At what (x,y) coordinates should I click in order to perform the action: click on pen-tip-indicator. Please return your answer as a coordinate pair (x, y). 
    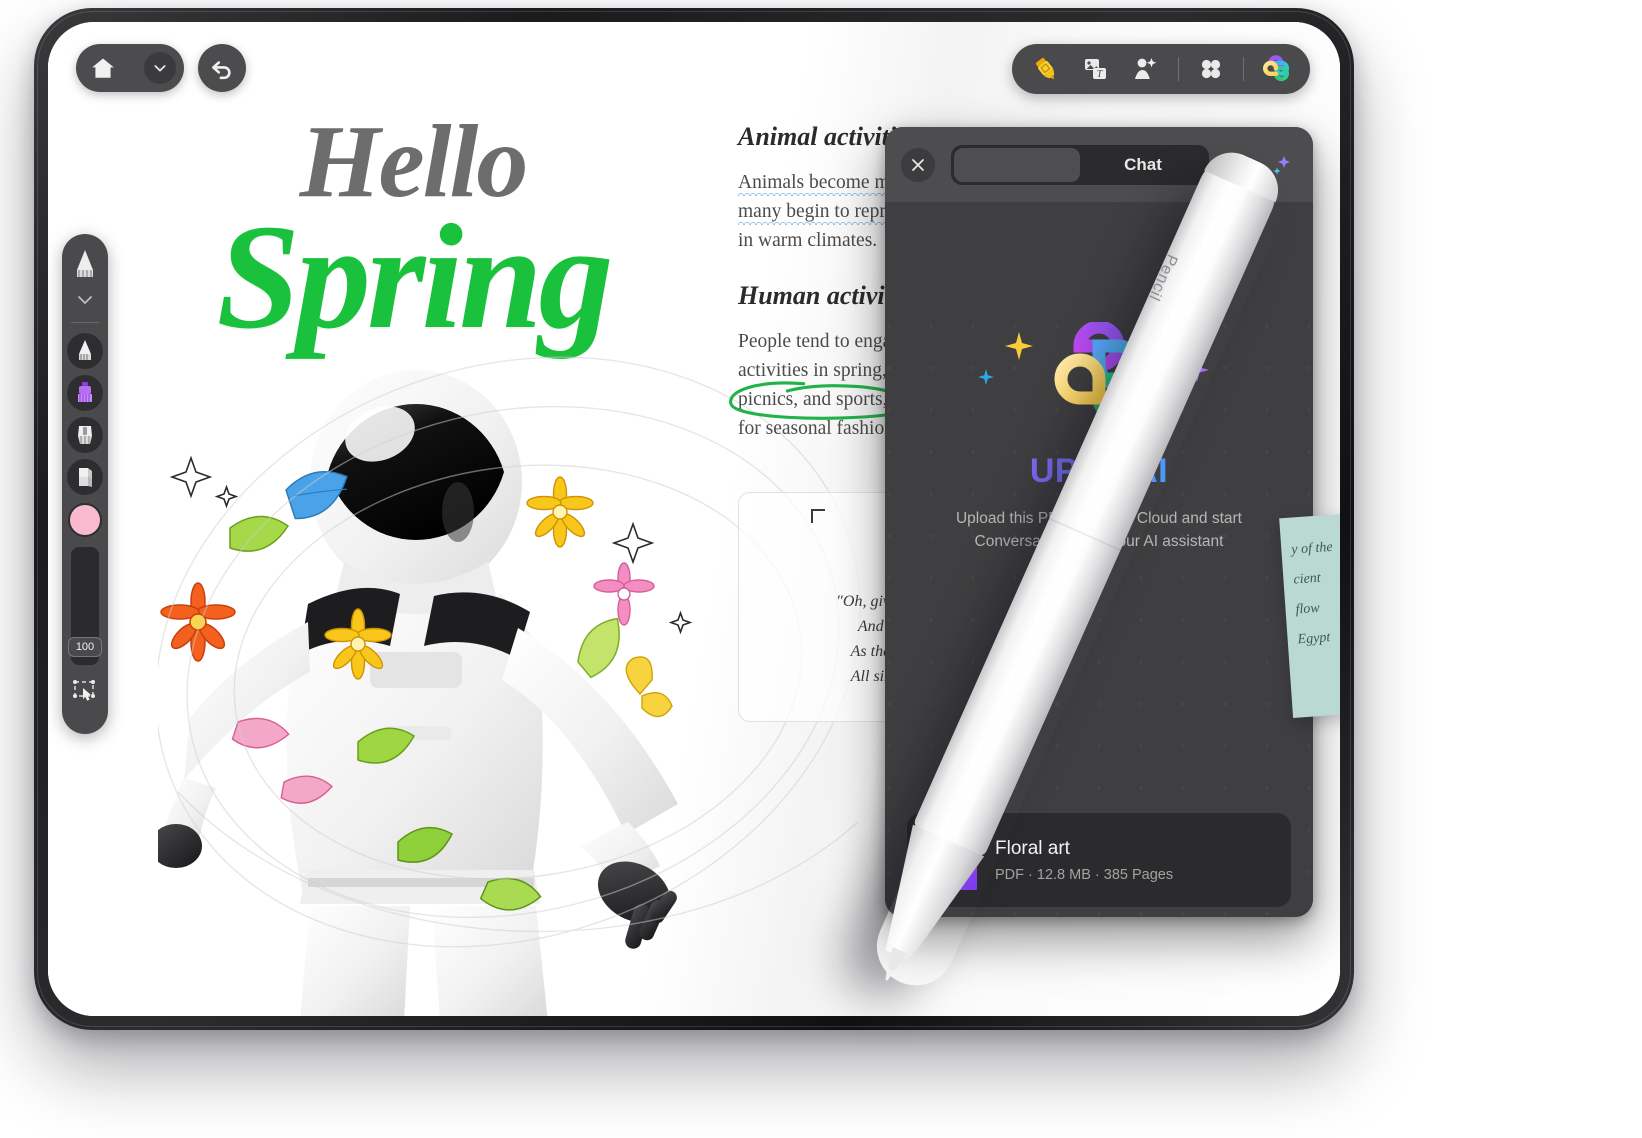
    Looking at the image, I should click on (85, 267).